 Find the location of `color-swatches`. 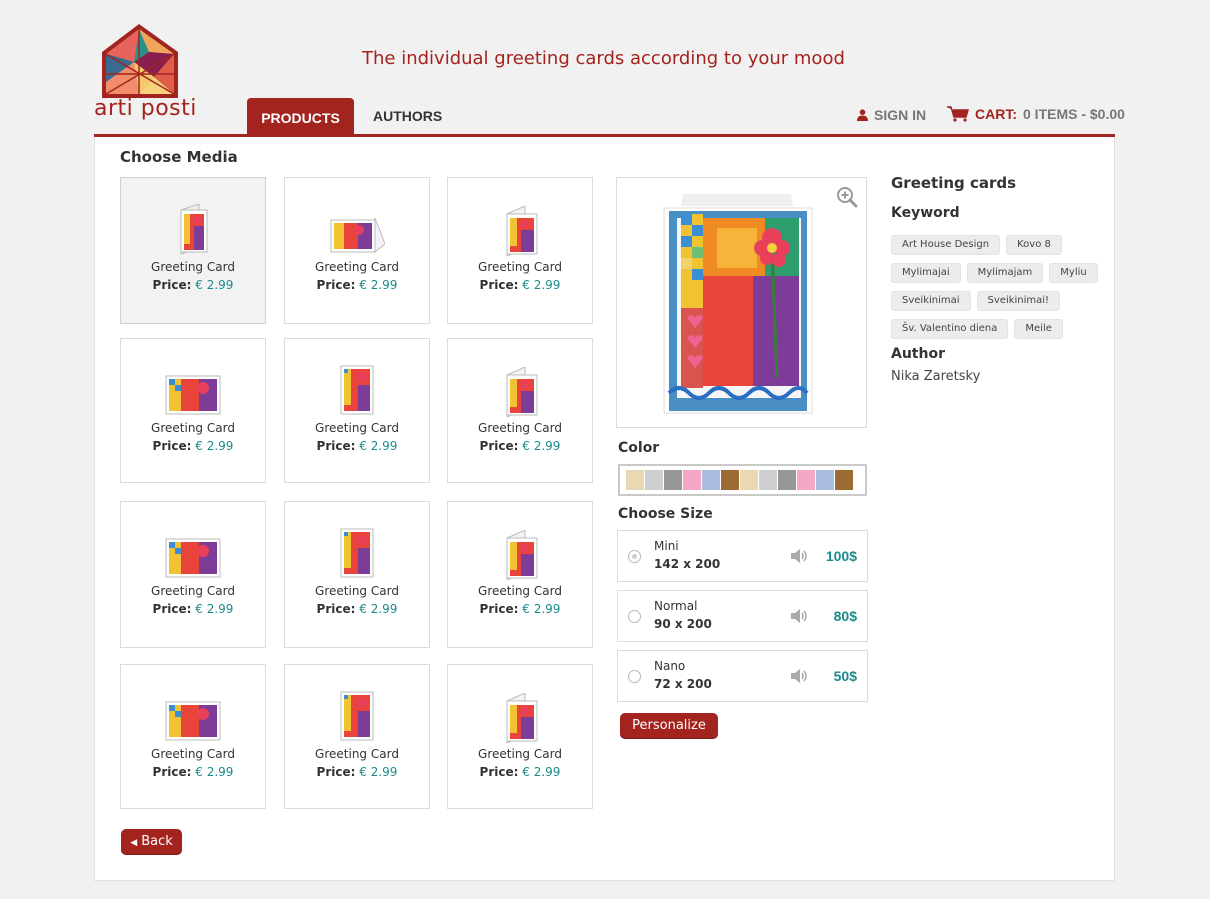

color-swatches is located at coordinates (742, 480).